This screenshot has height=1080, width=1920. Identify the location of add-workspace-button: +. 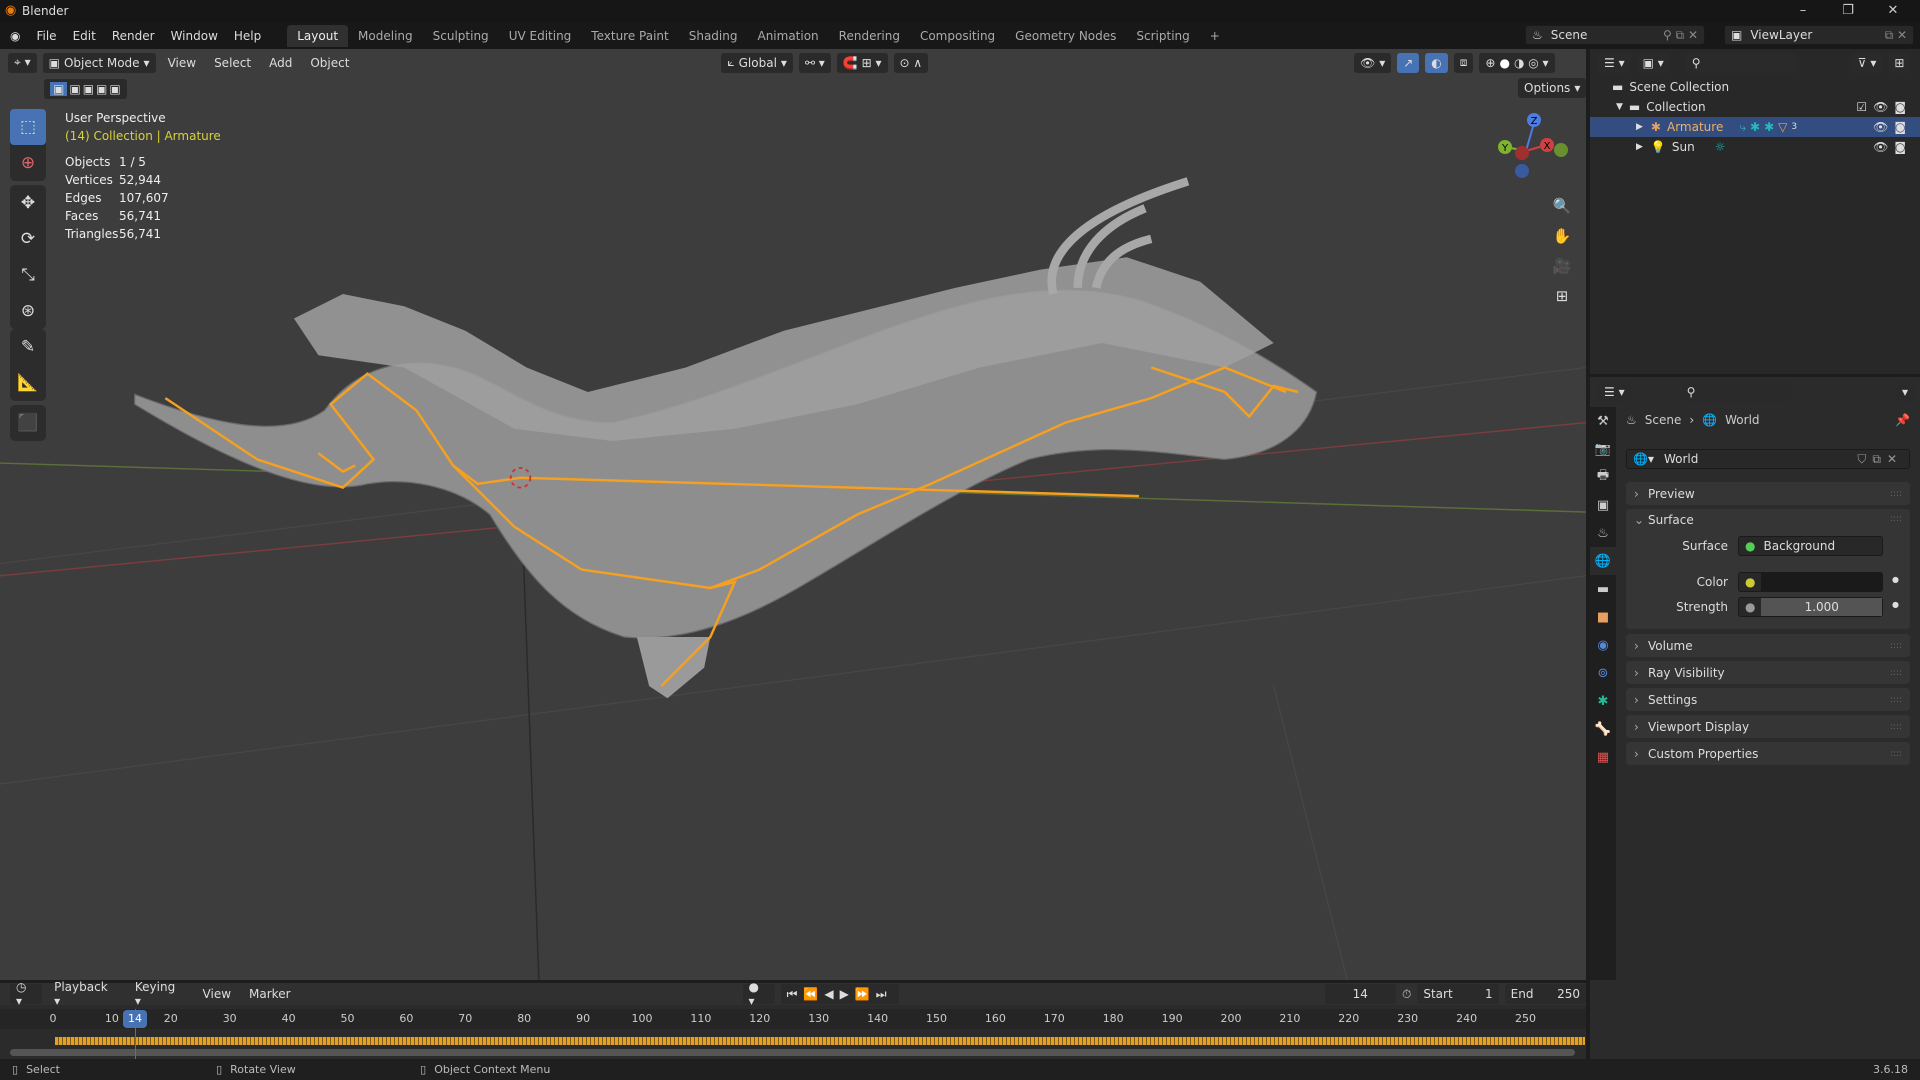
(1215, 36).